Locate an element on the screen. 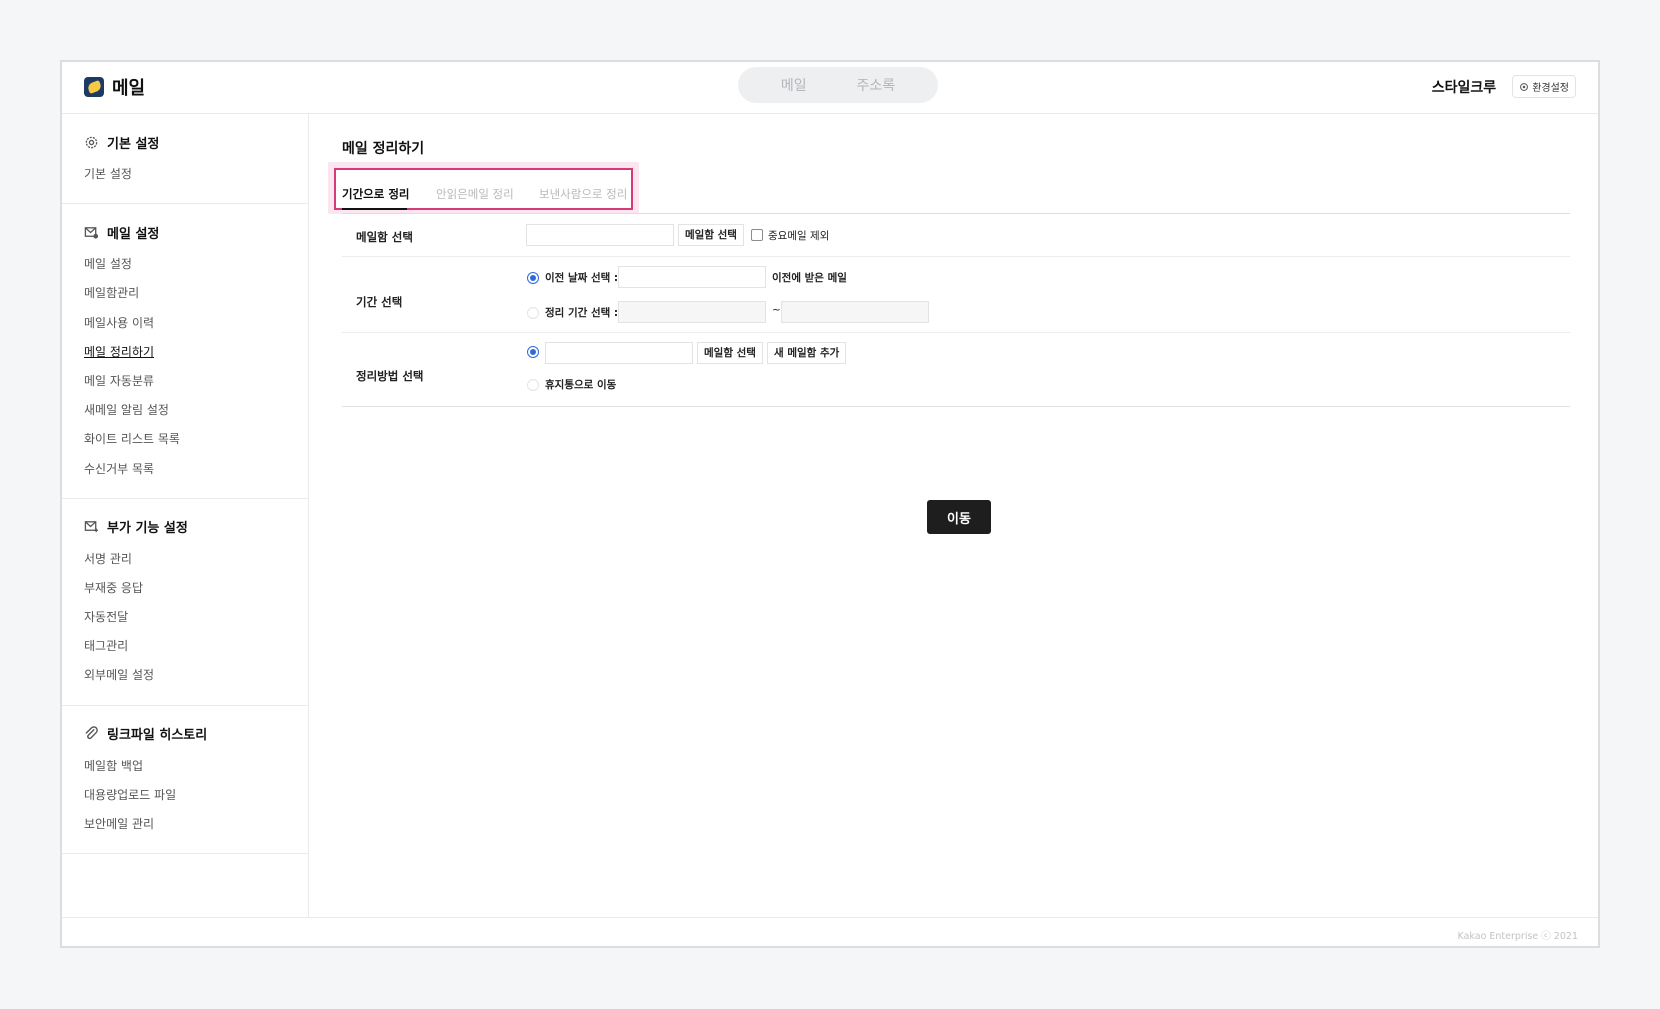  sidebar-title-label: 기본 설정 is located at coordinates (133, 144).